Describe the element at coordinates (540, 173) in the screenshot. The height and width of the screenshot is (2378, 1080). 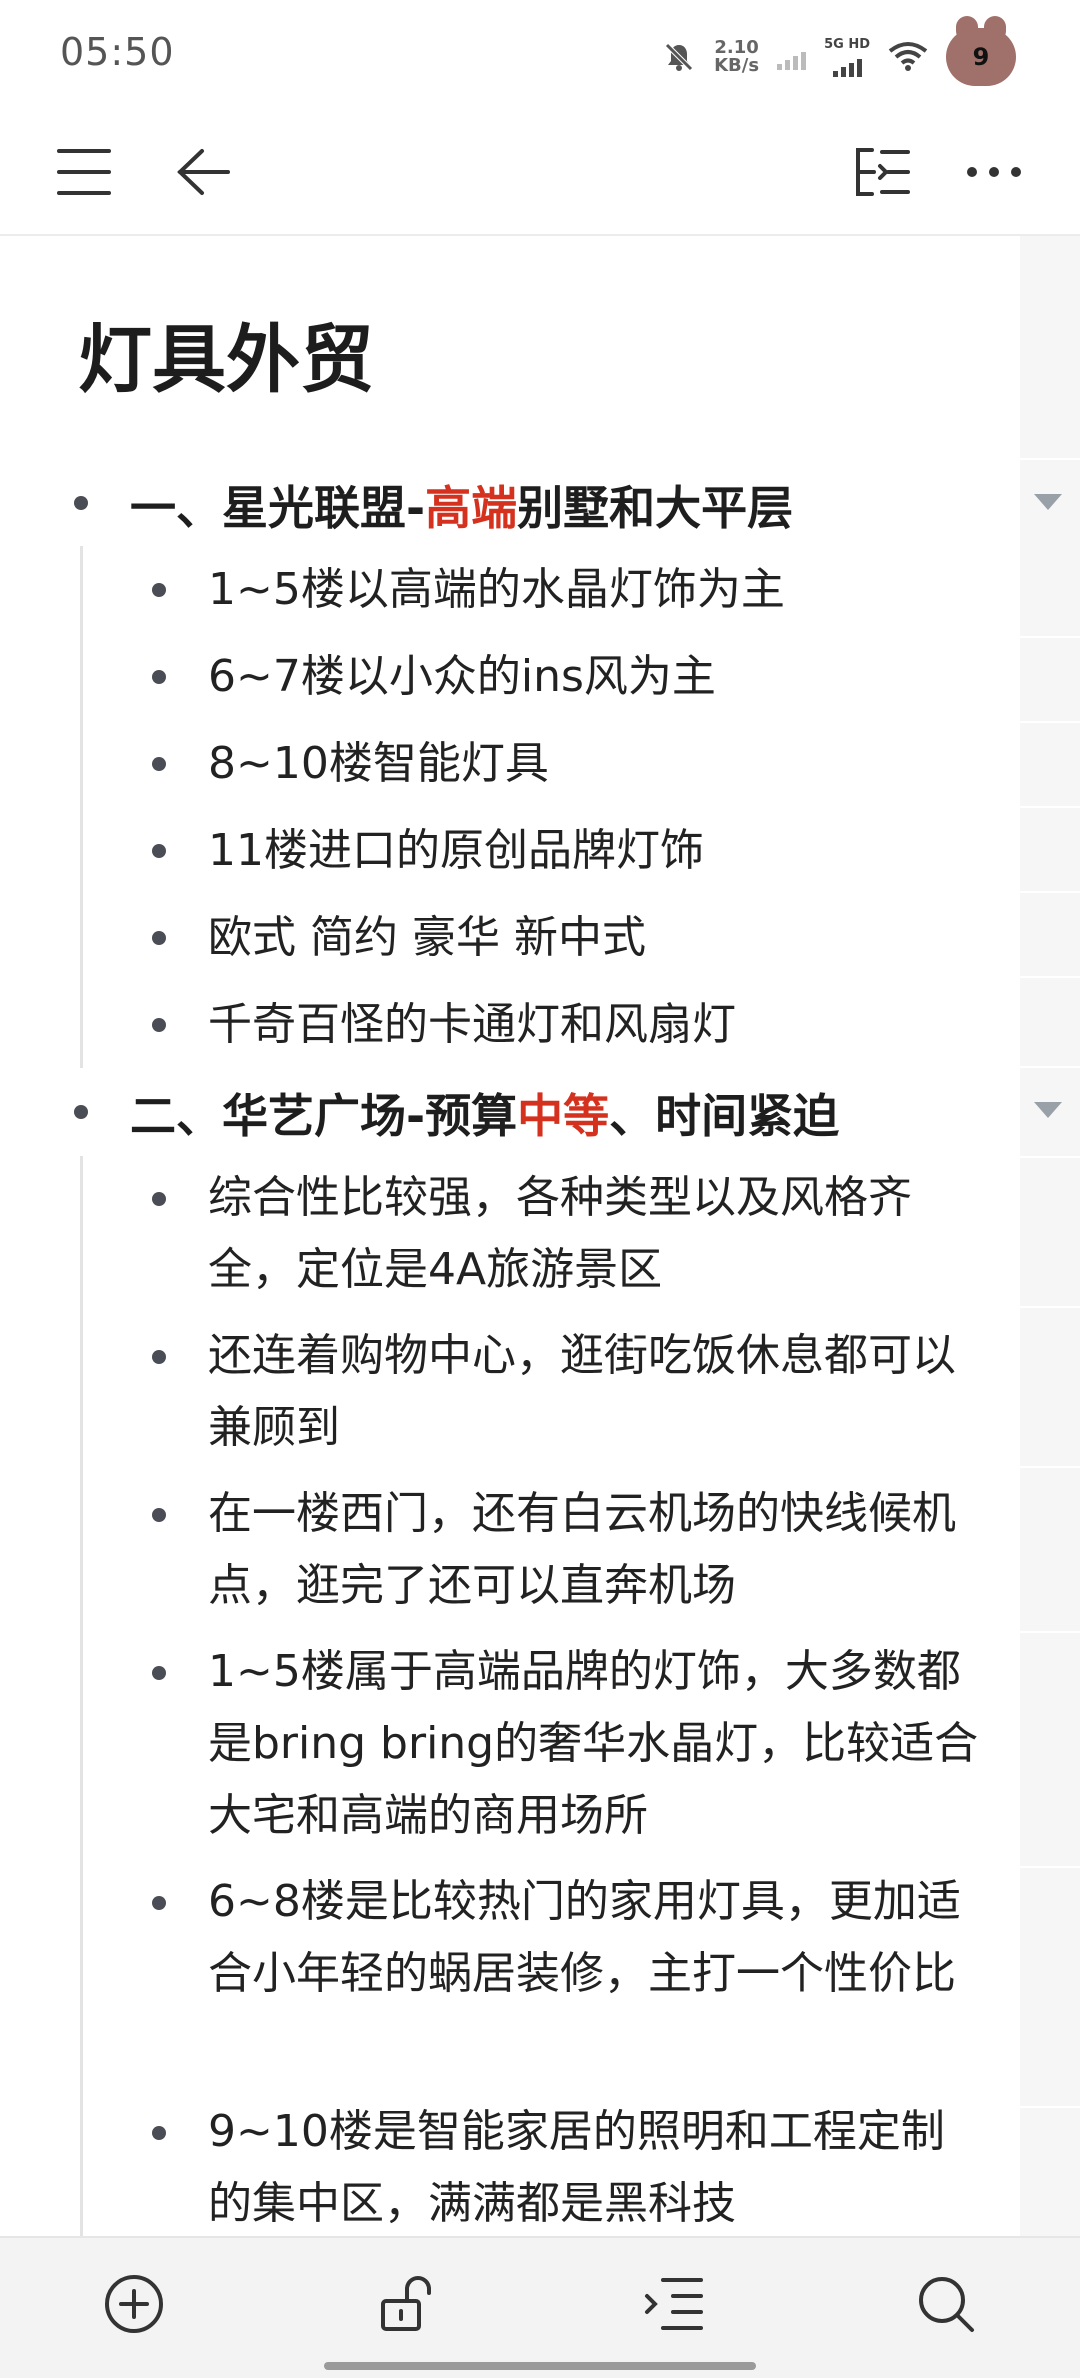
I see `toolbar` at that location.